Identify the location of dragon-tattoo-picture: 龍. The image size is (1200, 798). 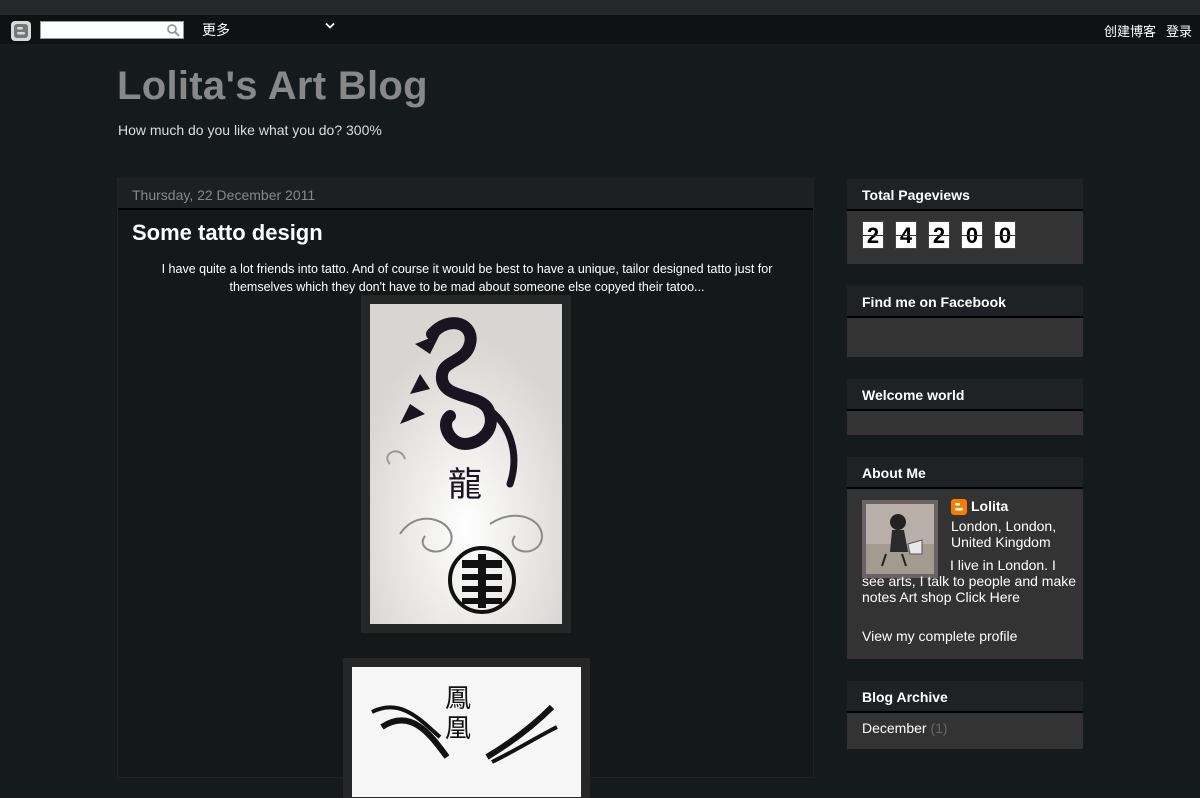
(466, 464).